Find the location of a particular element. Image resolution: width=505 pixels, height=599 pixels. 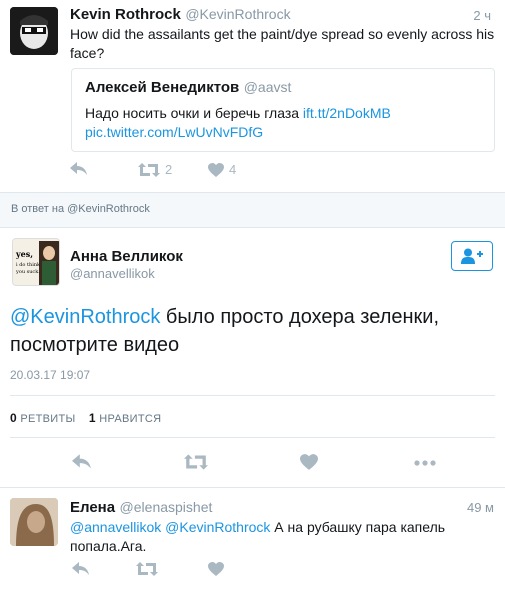

tweet-header: Елена @elenaspishet is located at coordinates (141, 508).